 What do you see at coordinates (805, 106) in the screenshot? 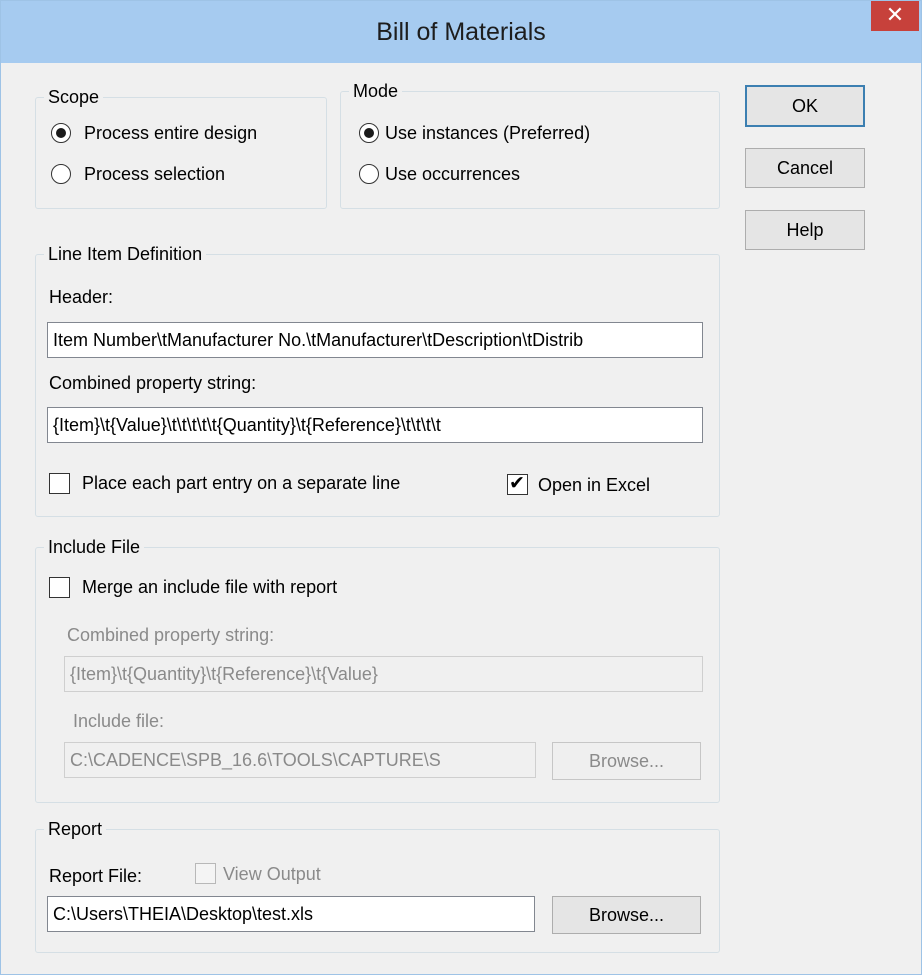
I see `ok-button: OK` at bounding box center [805, 106].